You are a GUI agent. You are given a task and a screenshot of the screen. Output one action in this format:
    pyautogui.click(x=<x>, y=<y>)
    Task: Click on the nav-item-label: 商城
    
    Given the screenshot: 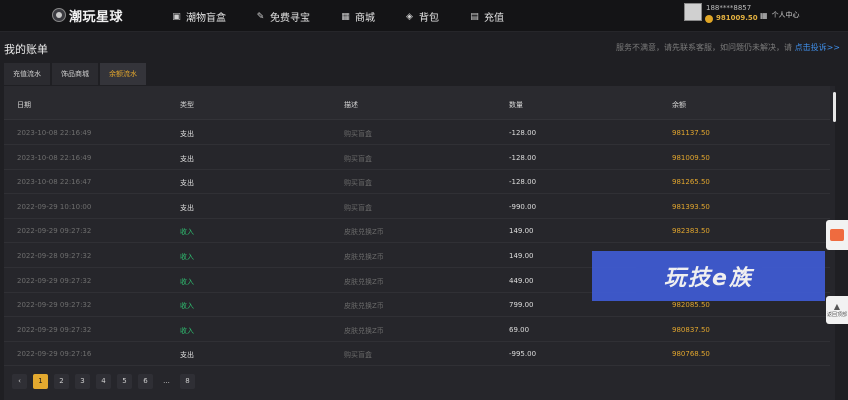 What is the action you would take?
    pyautogui.click(x=365, y=18)
    